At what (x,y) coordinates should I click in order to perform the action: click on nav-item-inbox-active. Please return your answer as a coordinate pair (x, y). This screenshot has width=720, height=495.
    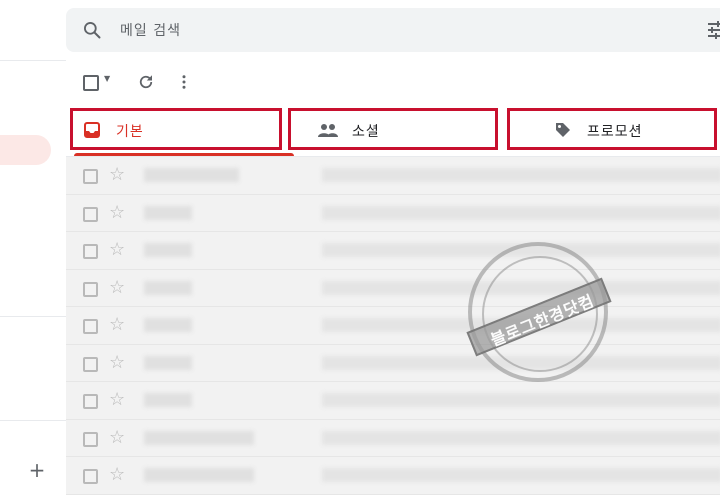
    Looking at the image, I should click on (25, 150).